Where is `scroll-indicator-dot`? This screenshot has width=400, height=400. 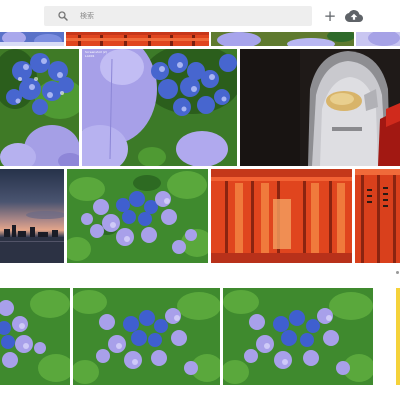 scroll-indicator-dot is located at coordinates (397, 272).